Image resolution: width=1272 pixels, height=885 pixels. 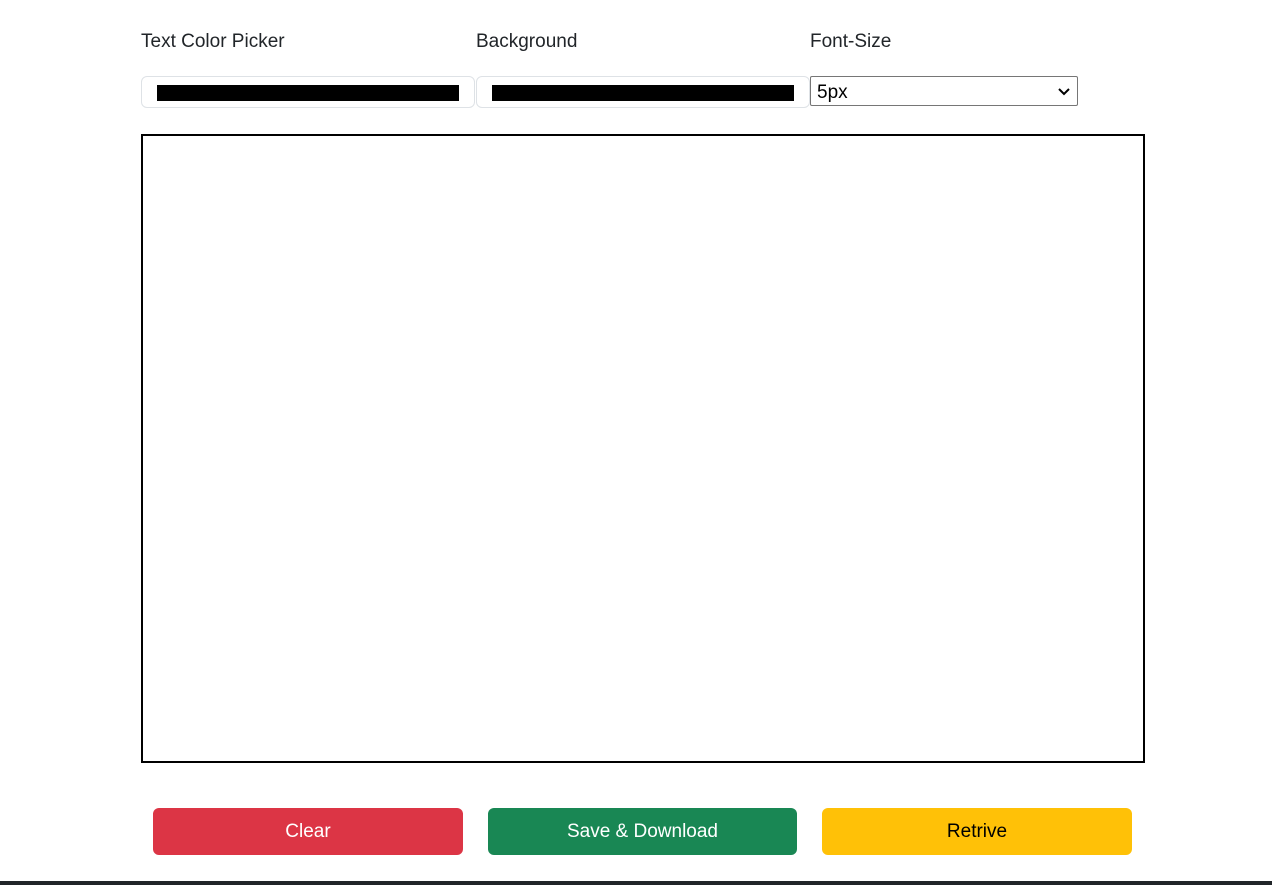 I want to click on background-color-swatch, so click(x=643, y=93).